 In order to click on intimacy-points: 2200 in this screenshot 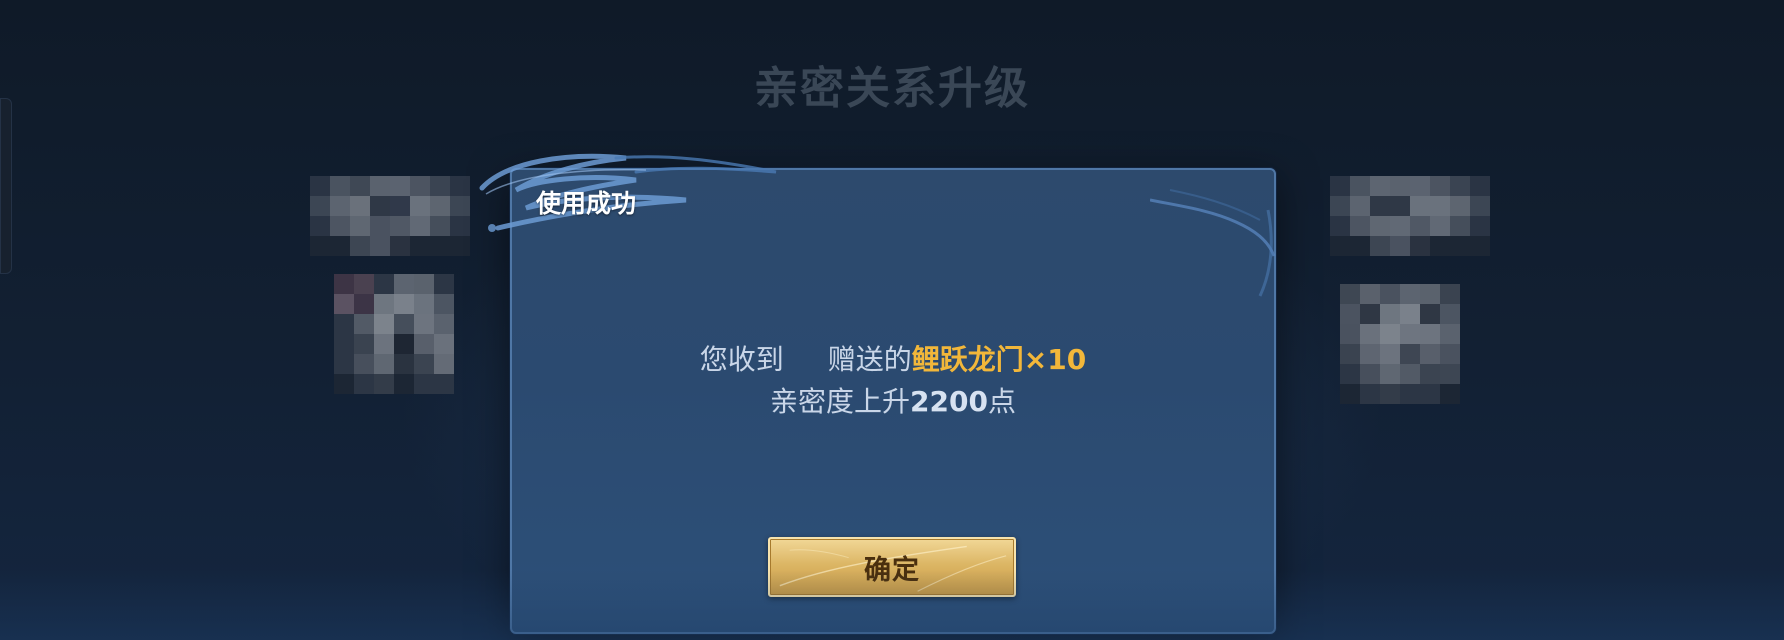, I will do `click(949, 401)`.